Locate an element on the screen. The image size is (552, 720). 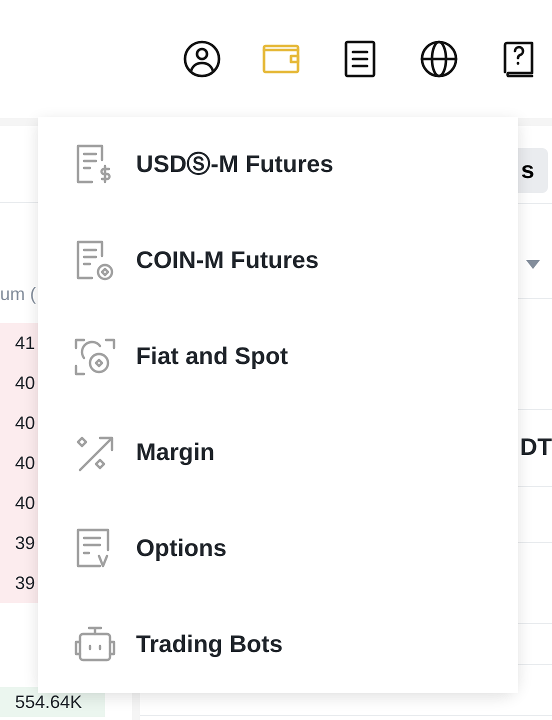
pair-text: DT is located at coordinates (535, 448).